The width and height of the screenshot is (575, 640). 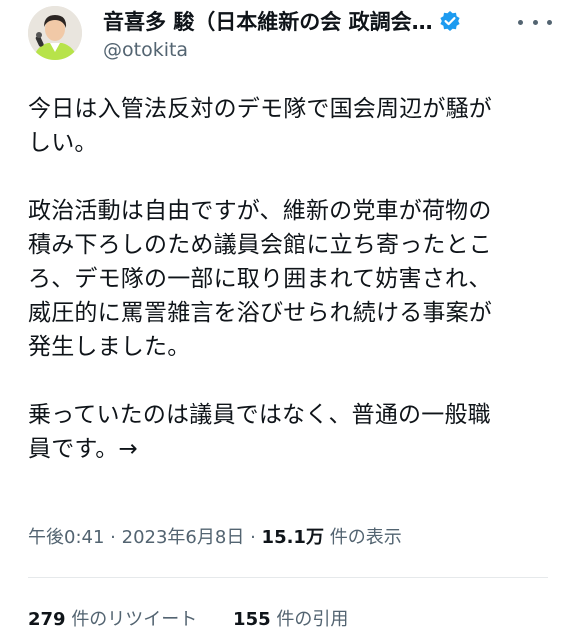 I want to click on user-handle: @otokita, so click(x=145, y=50).